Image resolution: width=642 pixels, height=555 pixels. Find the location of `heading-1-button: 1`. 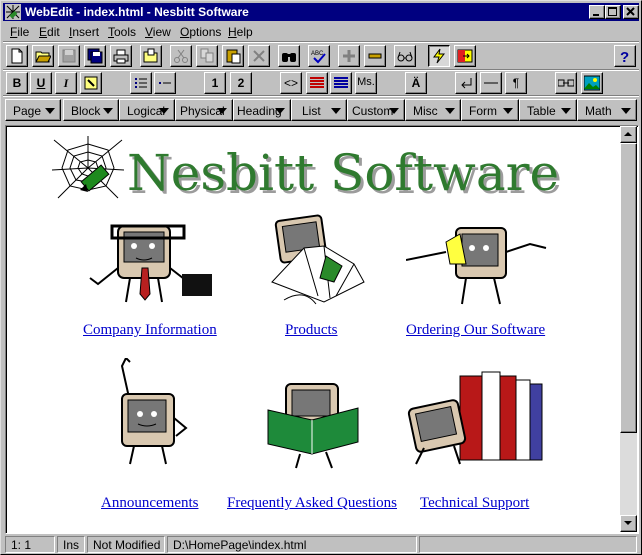

heading-1-button: 1 is located at coordinates (215, 83).